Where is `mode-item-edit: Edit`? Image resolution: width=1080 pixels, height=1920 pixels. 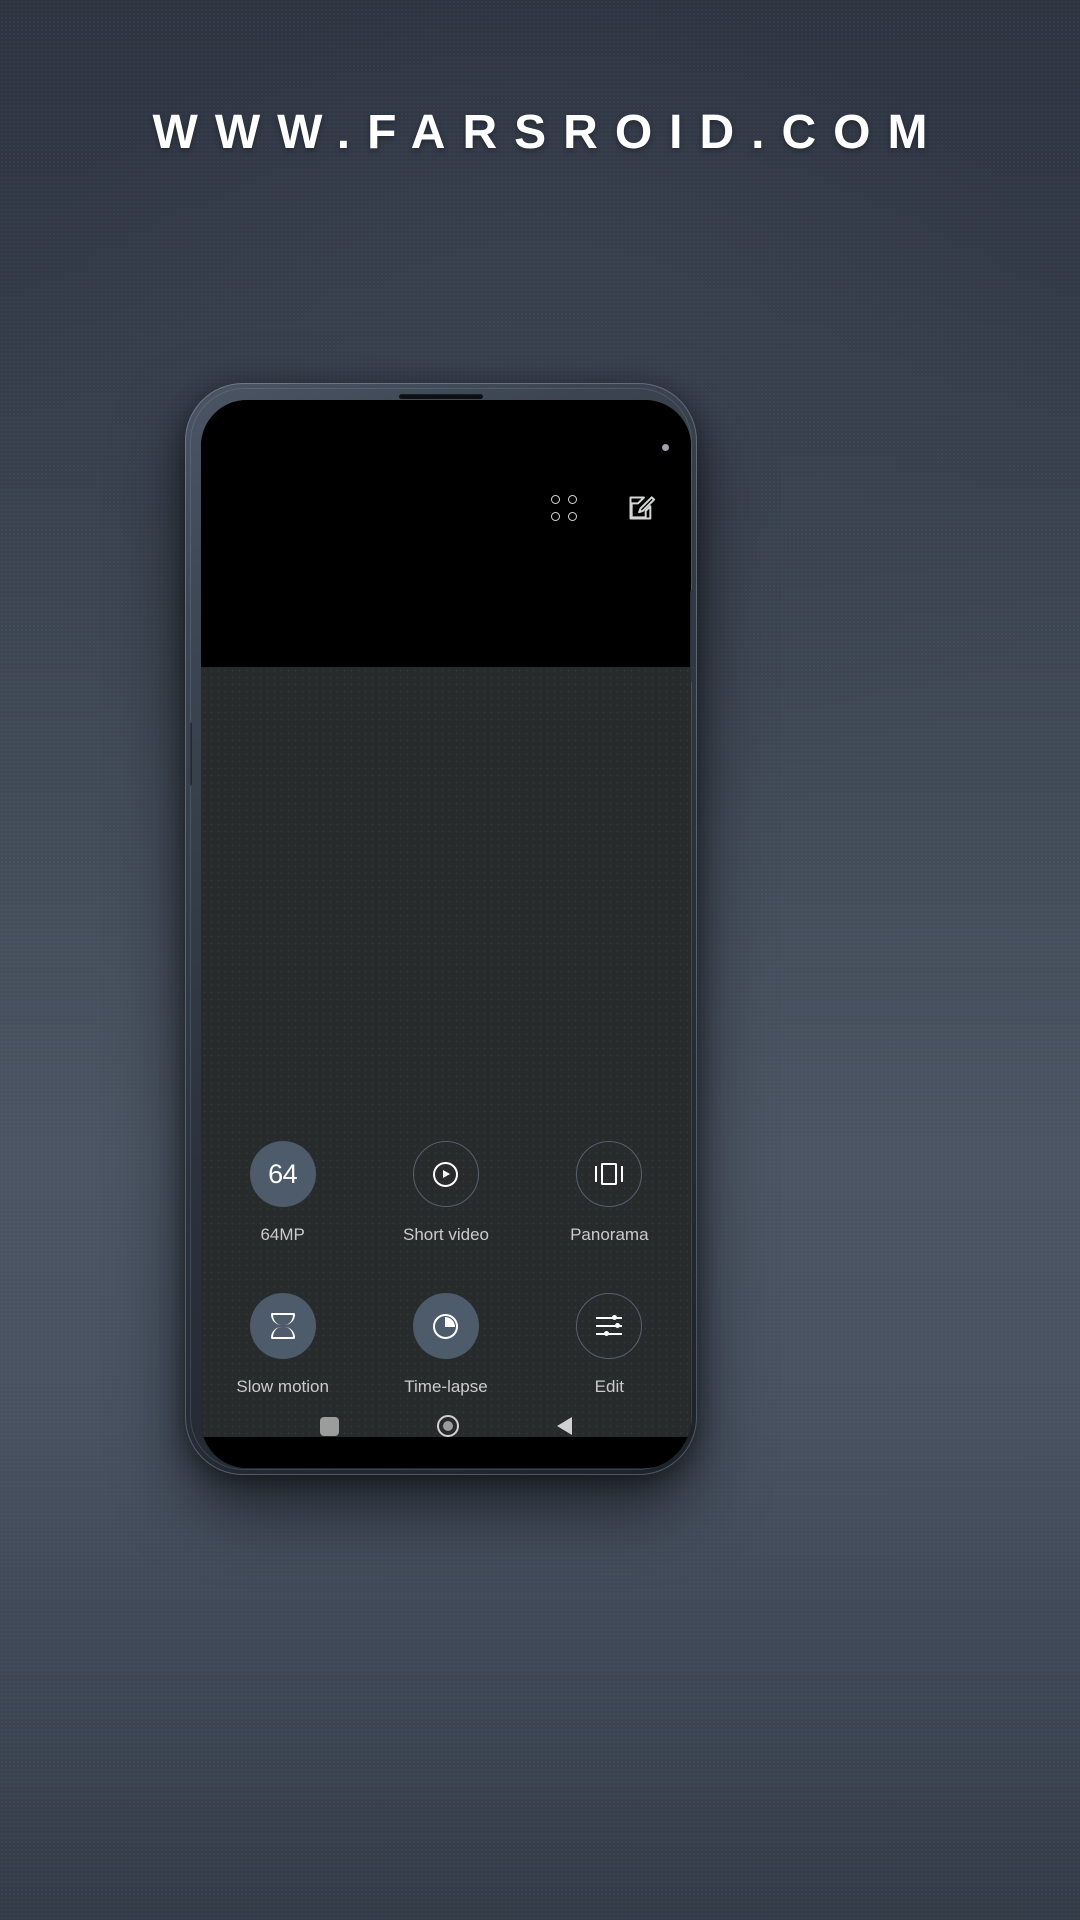 mode-item-edit: Edit is located at coordinates (609, 1345).